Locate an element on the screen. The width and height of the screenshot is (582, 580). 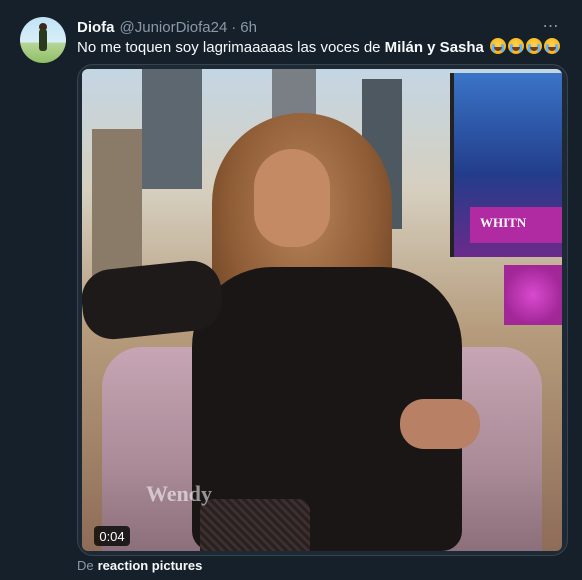
tweet-header: Diofa @JuniorDiofa24 · 6h is located at coordinates (167, 27).